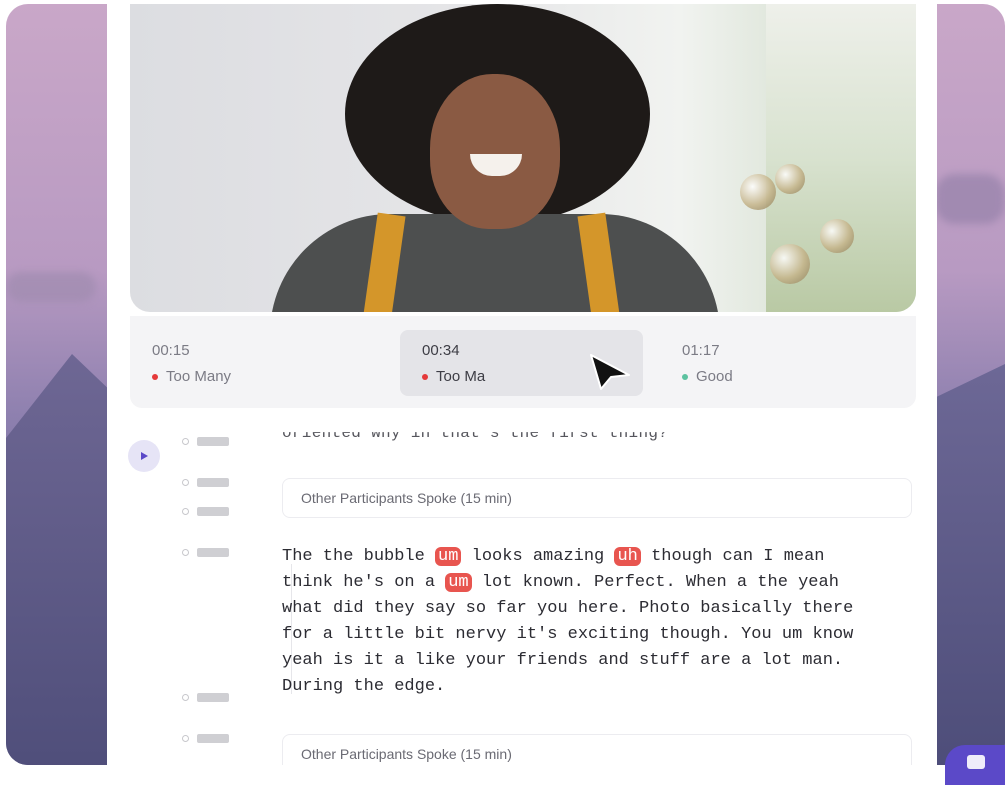 This screenshot has height=785, width=1005. I want to click on timeline-segment-1: 00:15 Too Many, so click(257, 363).